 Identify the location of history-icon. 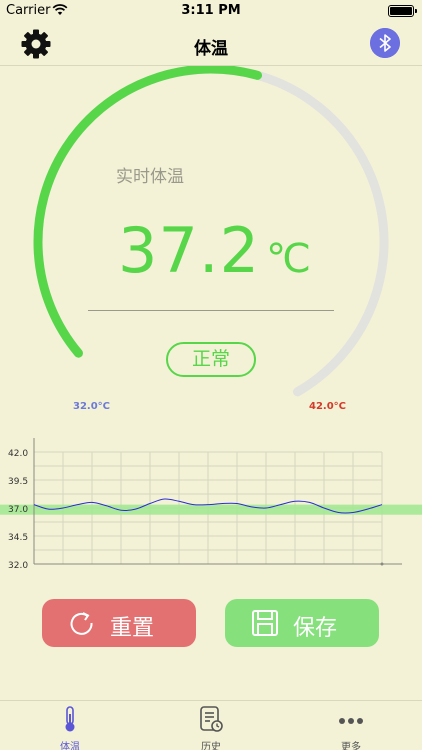
(211, 719).